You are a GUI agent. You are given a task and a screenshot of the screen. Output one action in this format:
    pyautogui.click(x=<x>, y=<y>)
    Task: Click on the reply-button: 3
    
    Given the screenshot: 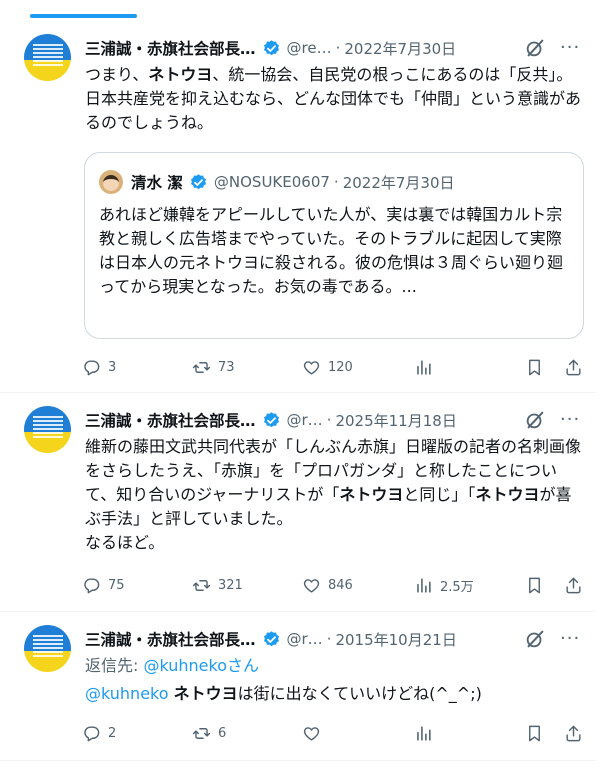 What is the action you would take?
    pyautogui.click(x=99, y=367)
    